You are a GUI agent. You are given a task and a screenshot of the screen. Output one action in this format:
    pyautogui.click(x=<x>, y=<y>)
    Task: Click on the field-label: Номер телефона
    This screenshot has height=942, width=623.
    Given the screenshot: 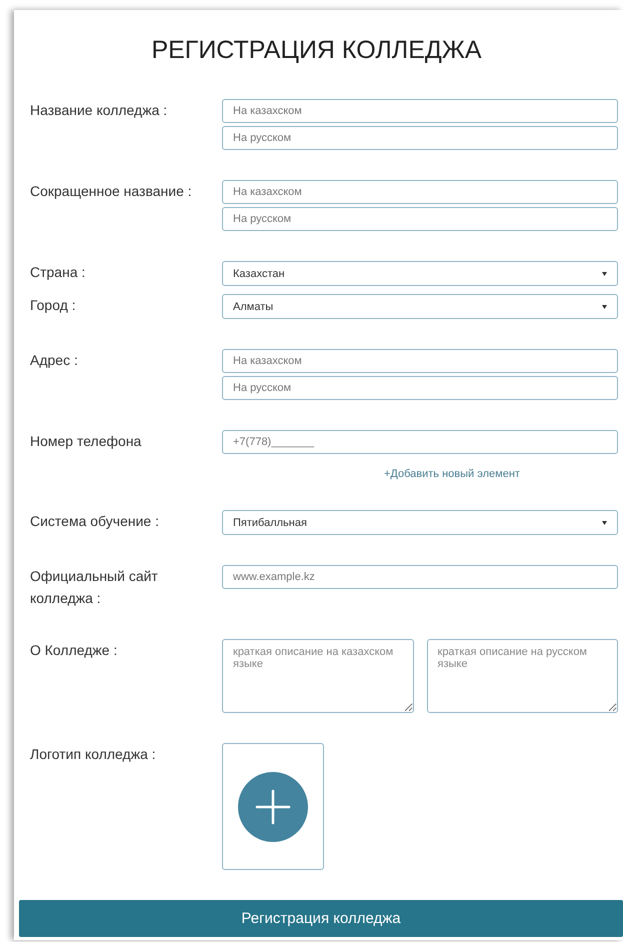 What is the action you would take?
    pyautogui.click(x=86, y=441)
    